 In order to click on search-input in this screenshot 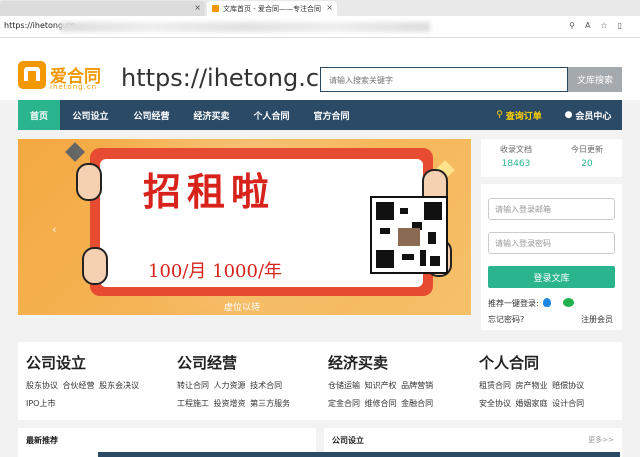, I will do `click(444, 80)`.